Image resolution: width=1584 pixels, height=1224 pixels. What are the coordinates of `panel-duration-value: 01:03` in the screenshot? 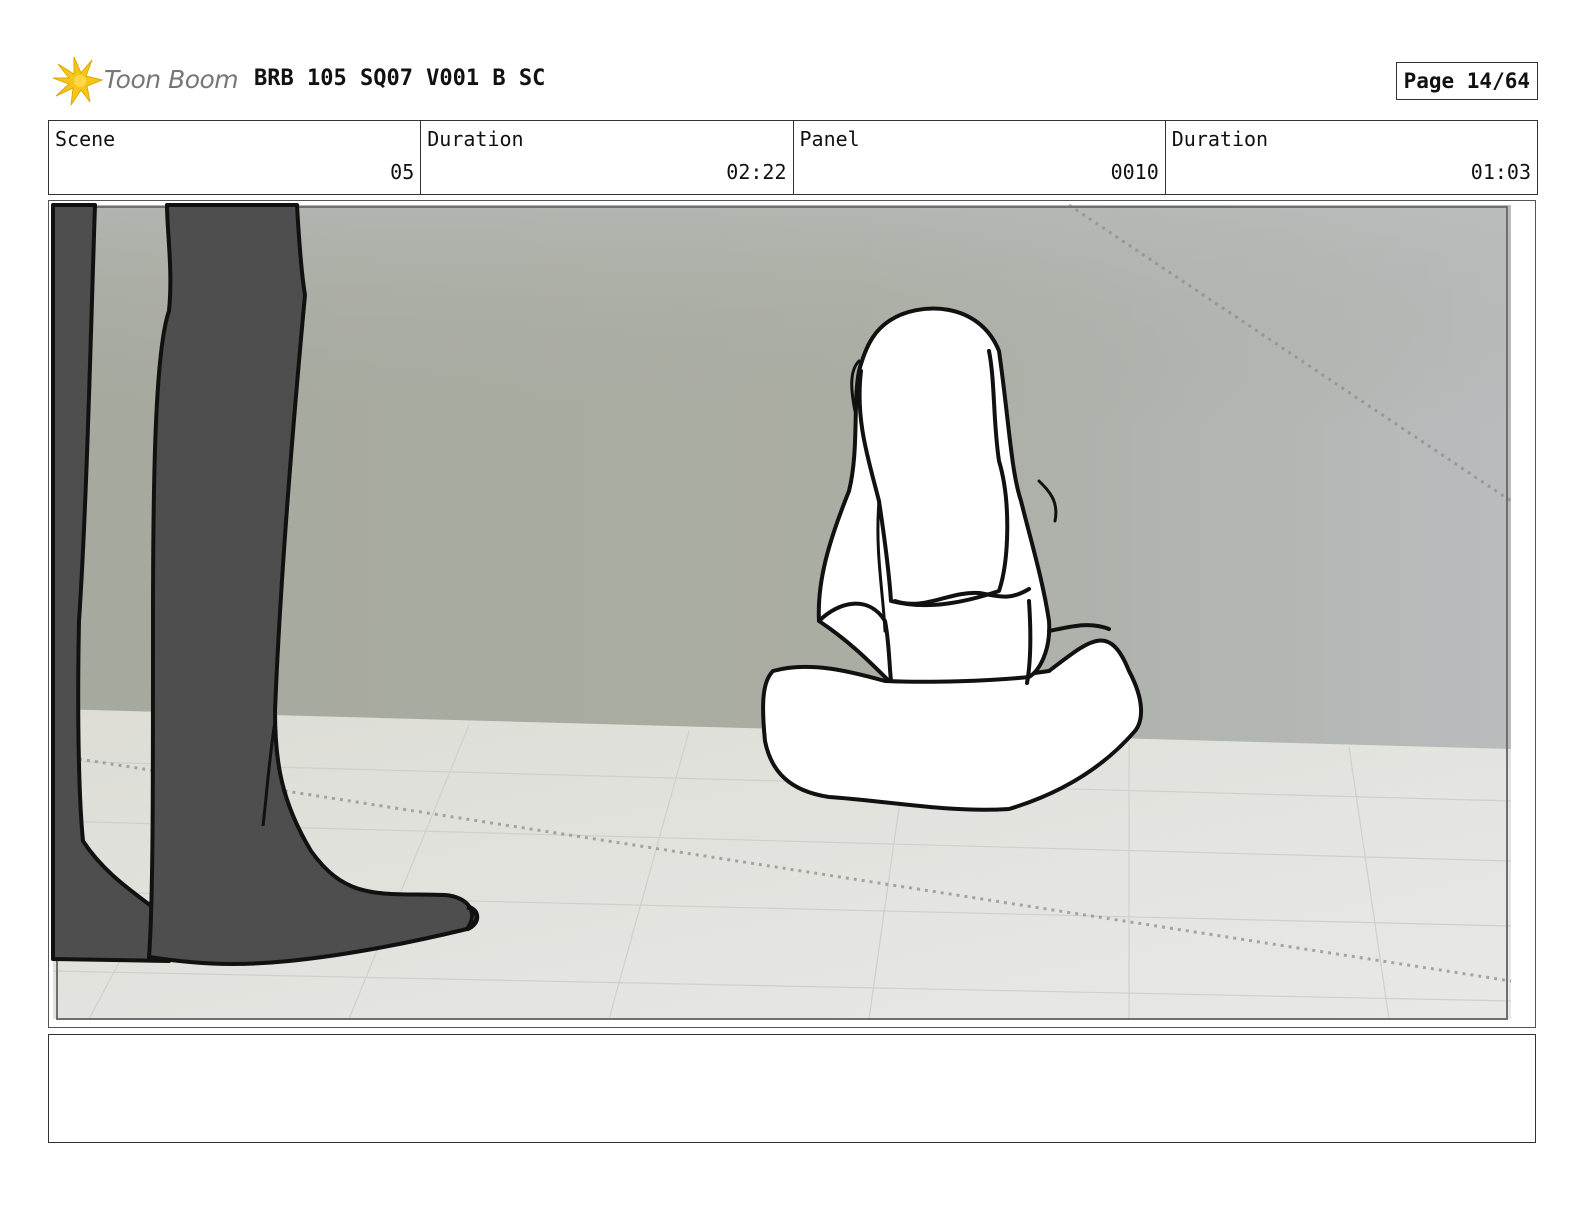 It's located at (1500, 172).